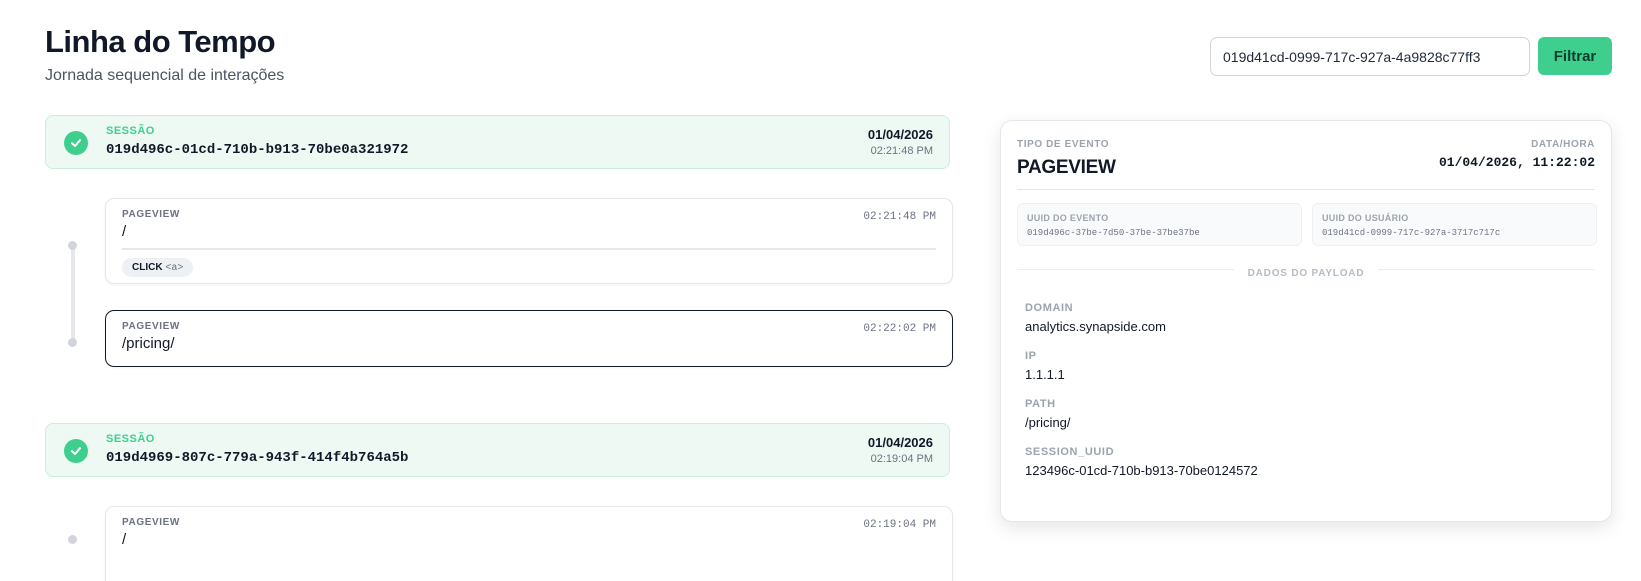 This screenshot has height=581, width=1641. I want to click on event-time: 02:22:02 PM, so click(899, 329).